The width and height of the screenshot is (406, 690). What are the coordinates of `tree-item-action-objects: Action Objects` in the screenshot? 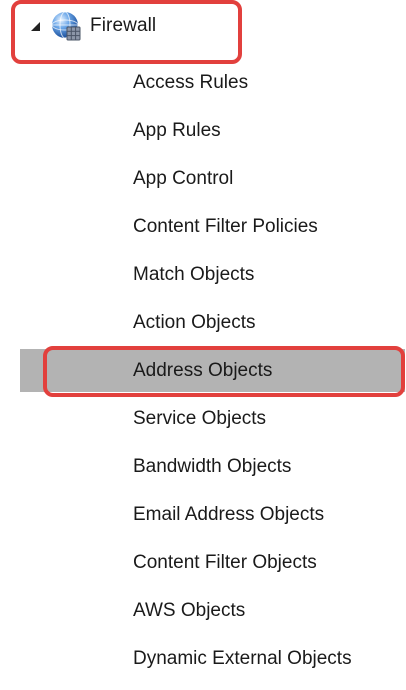 It's located at (194, 323).